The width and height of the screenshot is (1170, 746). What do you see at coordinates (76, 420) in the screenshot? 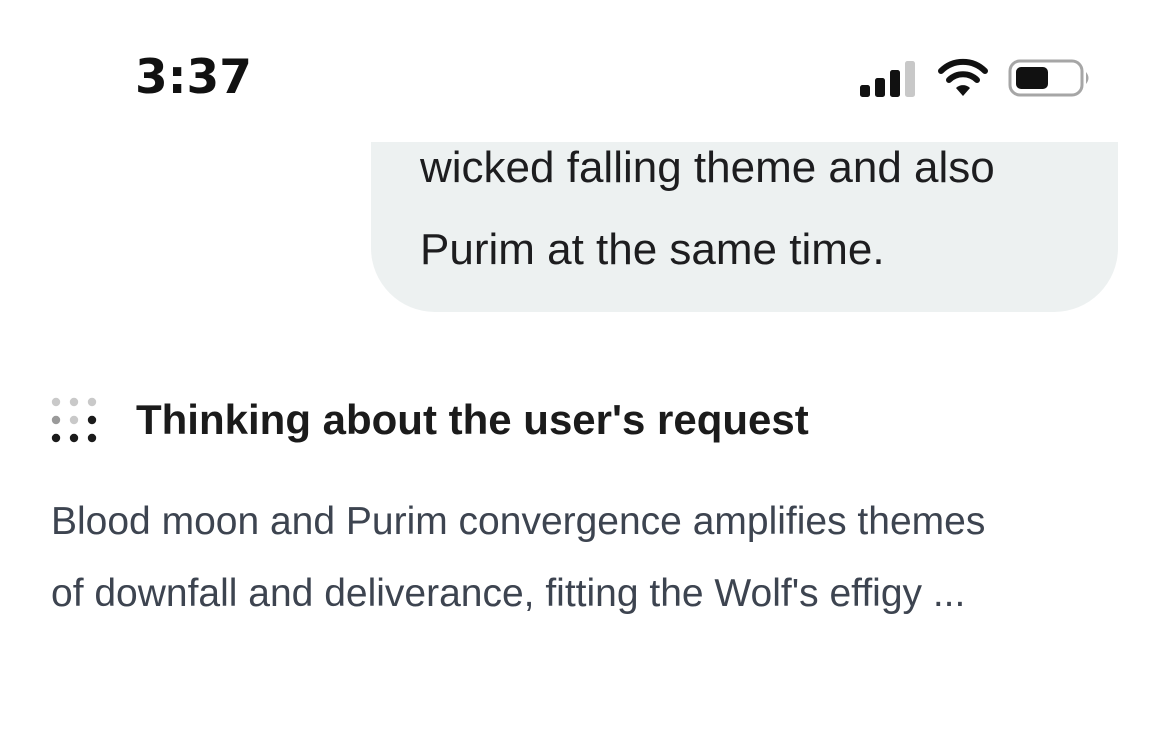
I see `thinking-dots-icon` at bounding box center [76, 420].